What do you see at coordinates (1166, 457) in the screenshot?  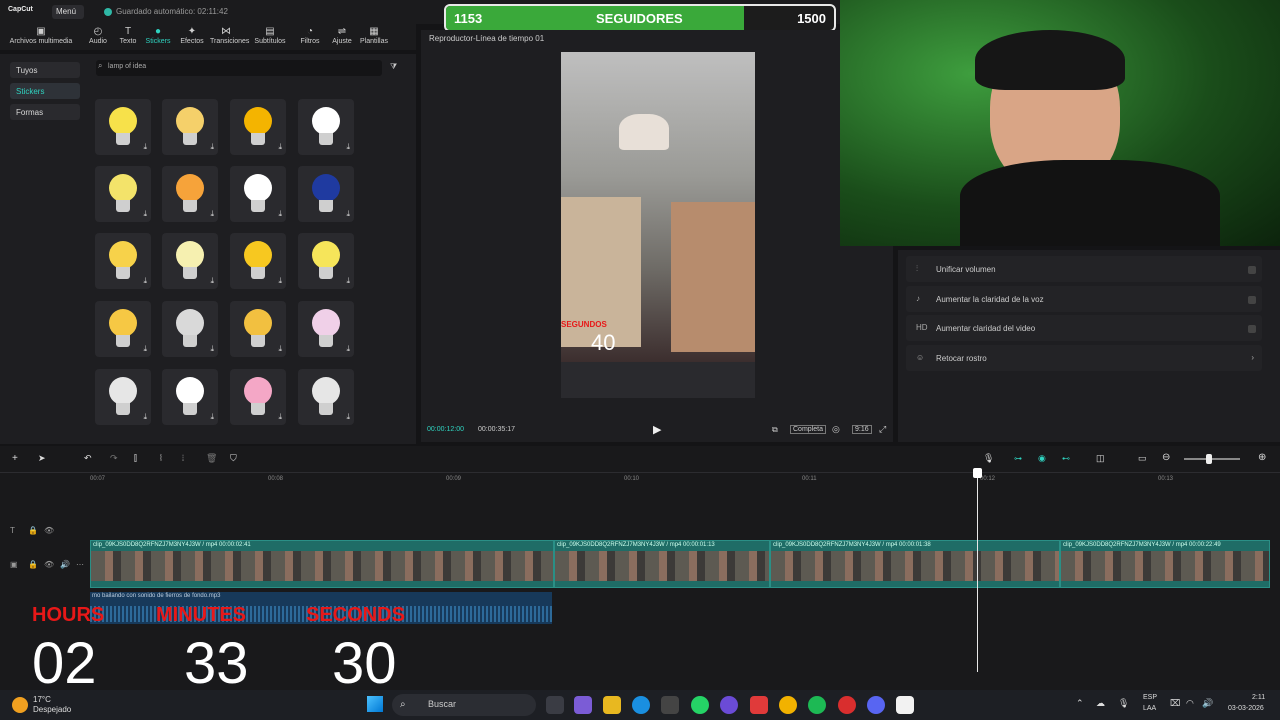 I see `zoom-out-icon: ⊖` at bounding box center [1166, 457].